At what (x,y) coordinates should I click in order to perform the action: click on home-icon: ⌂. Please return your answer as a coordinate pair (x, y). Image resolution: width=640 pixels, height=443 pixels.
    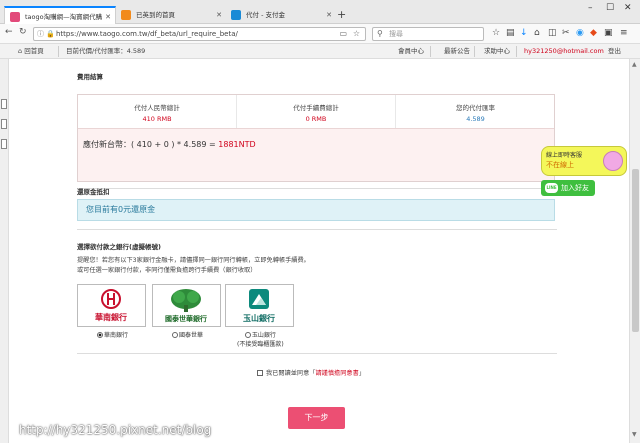
    Looking at the image, I should click on (537, 33).